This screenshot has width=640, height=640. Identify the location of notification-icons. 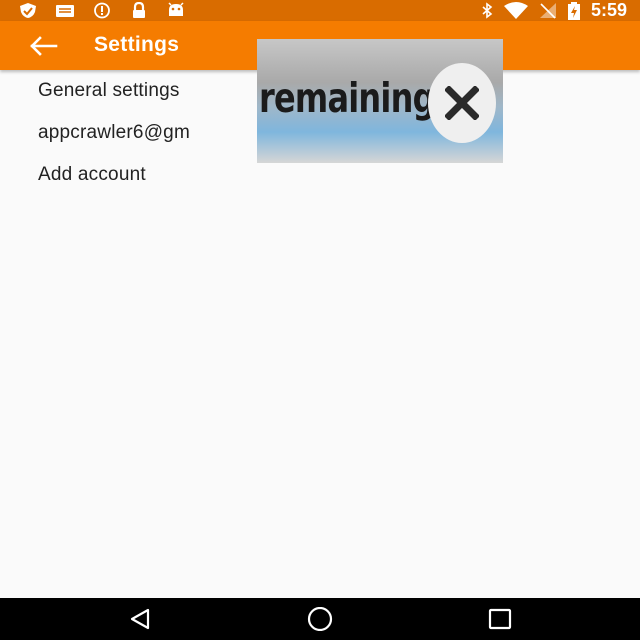
(102, 10).